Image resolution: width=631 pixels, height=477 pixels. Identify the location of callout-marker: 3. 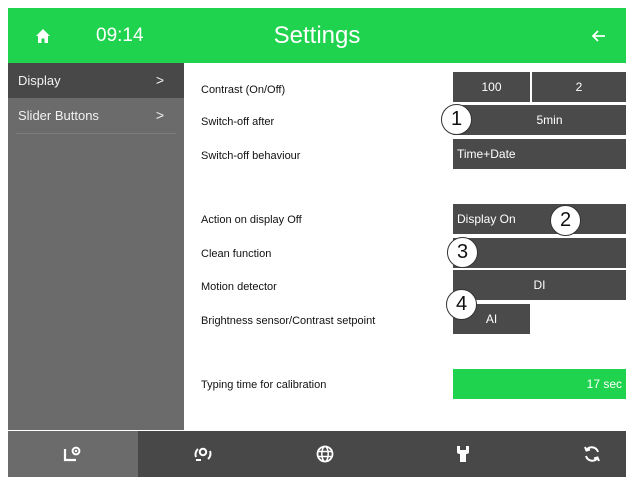
(462, 252).